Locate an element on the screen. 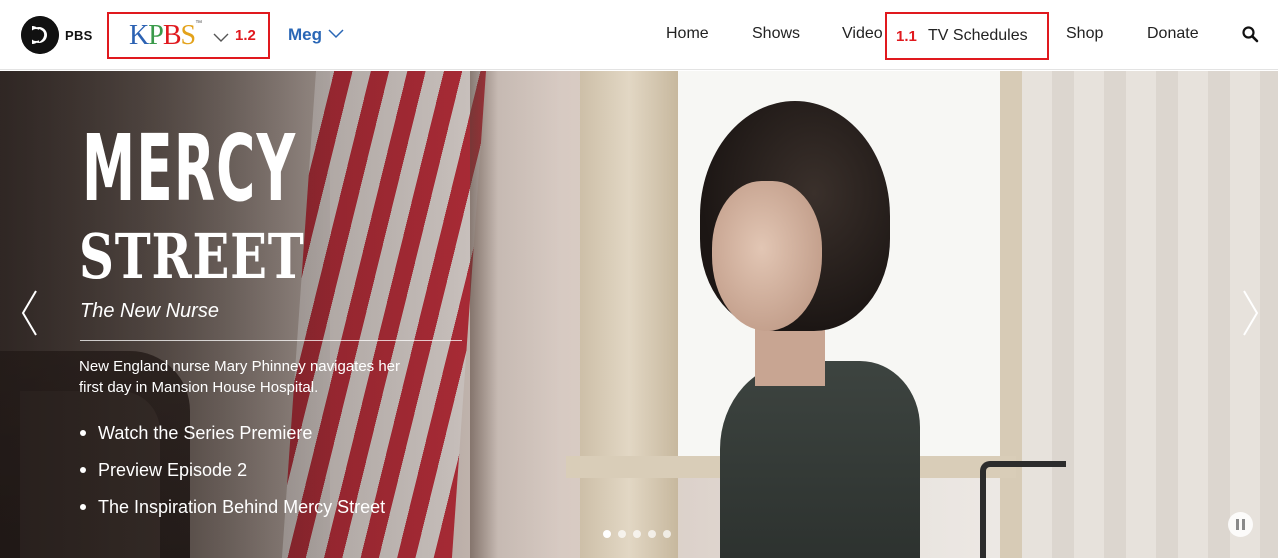 The height and width of the screenshot is (558, 1278). chevron-left-icon is located at coordinates (29, 315).